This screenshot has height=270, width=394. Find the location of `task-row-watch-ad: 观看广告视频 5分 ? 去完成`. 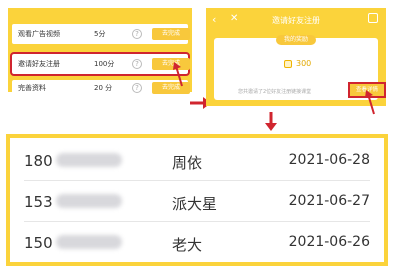

task-row-watch-ad: 观看广告视频 5分 ? 去完成 is located at coordinates (101, 34).